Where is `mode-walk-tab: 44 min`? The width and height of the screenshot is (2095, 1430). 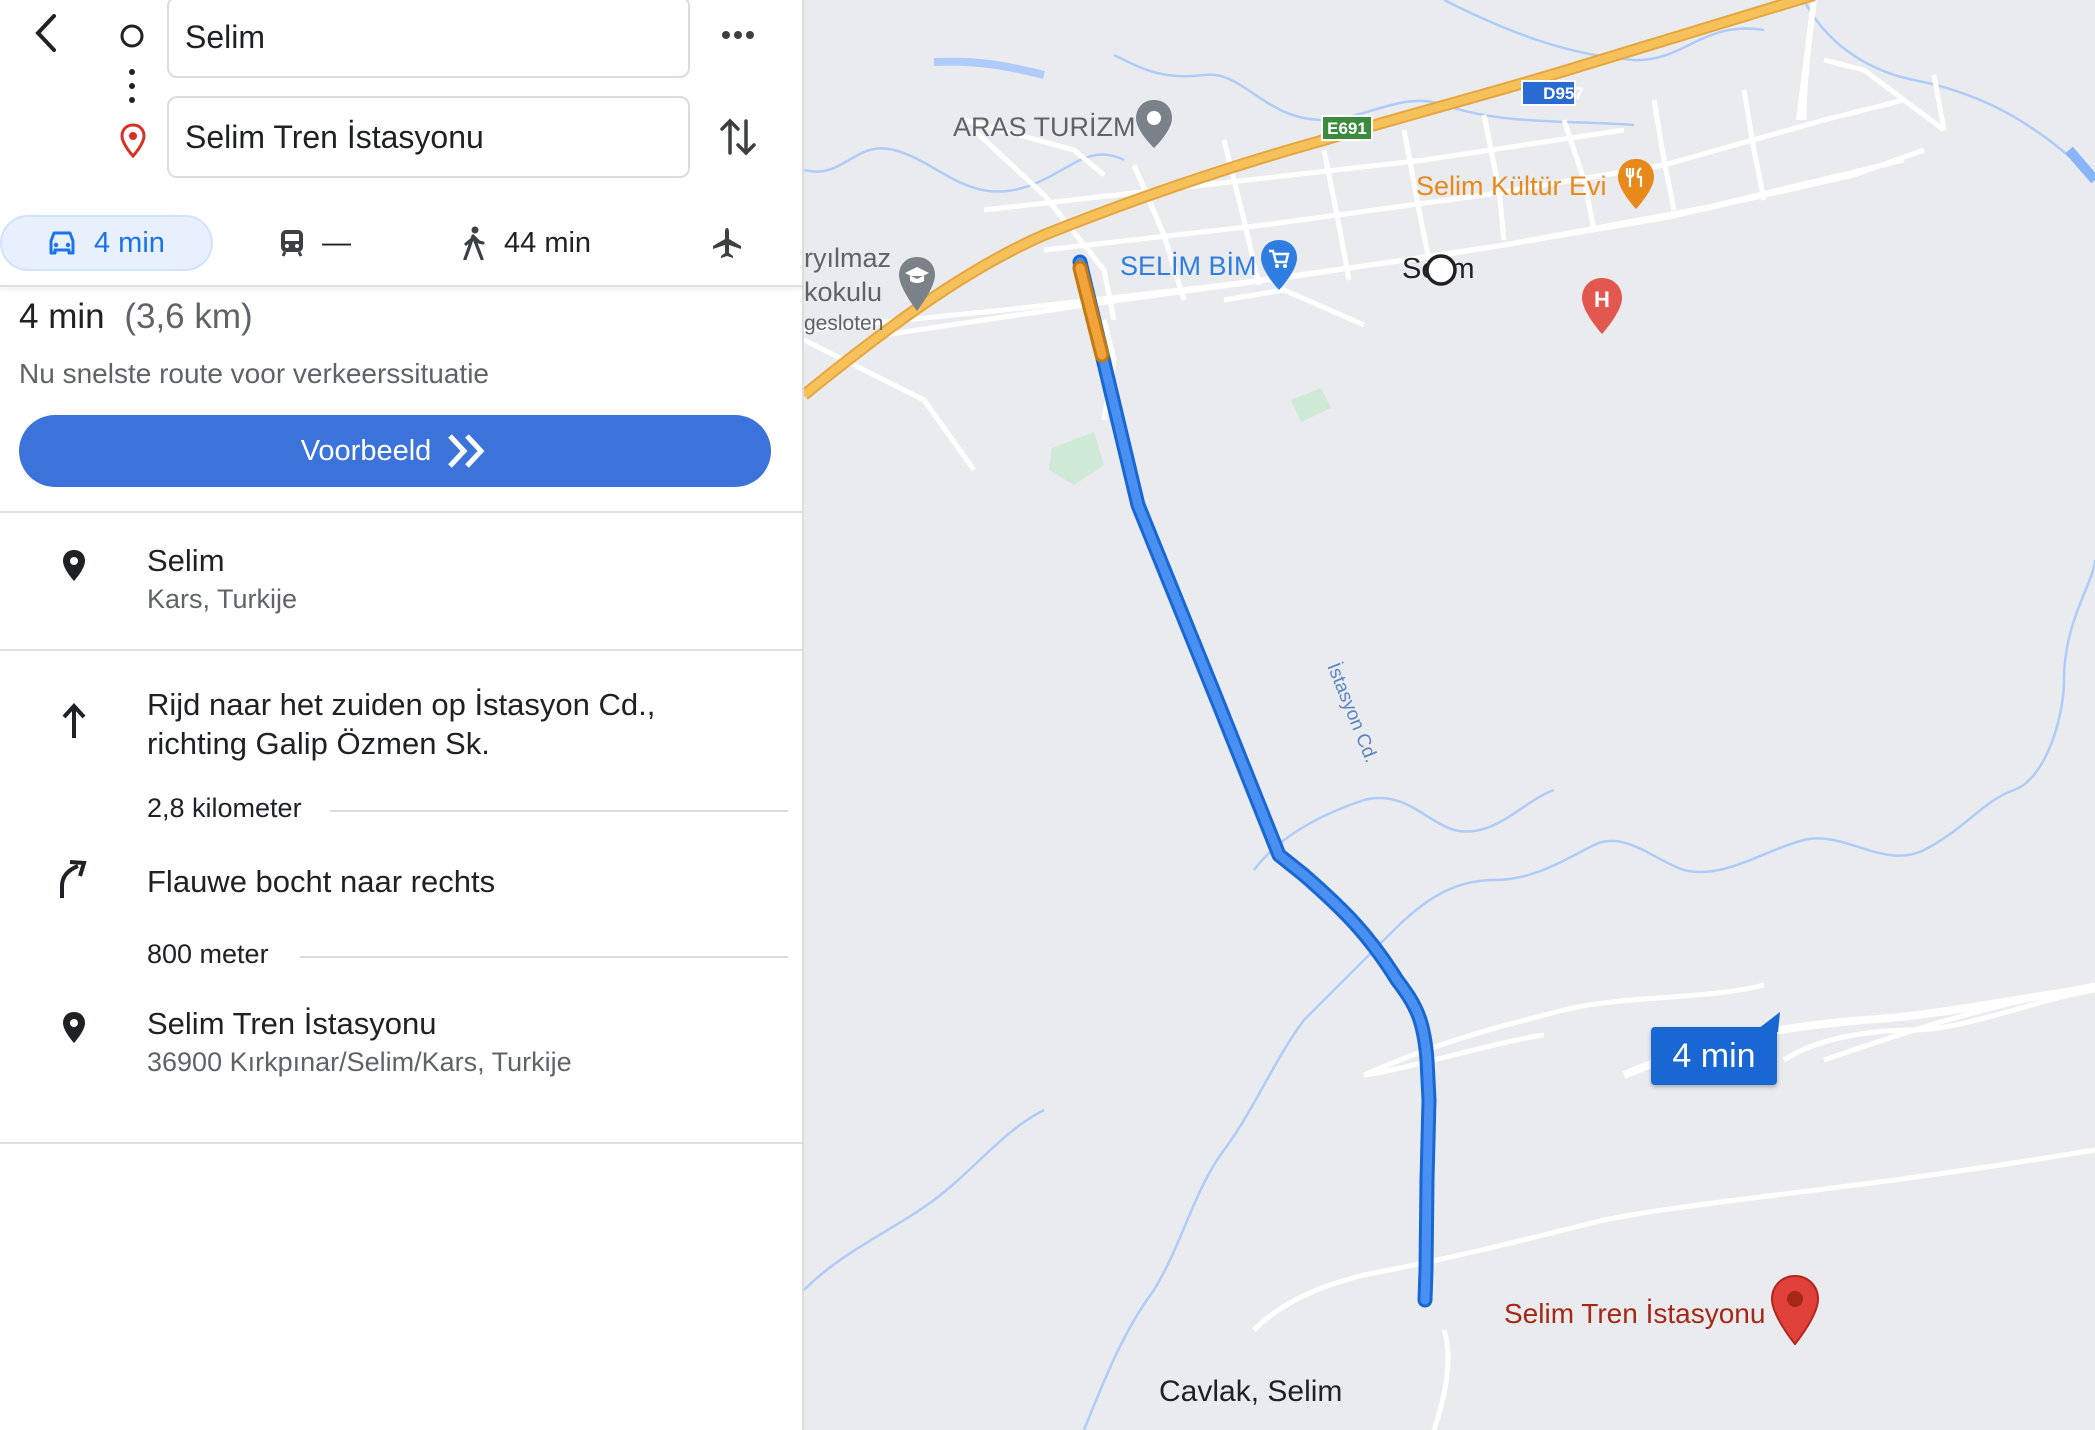 mode-walk-tab: 44 min is located at coordinates (525, 243).